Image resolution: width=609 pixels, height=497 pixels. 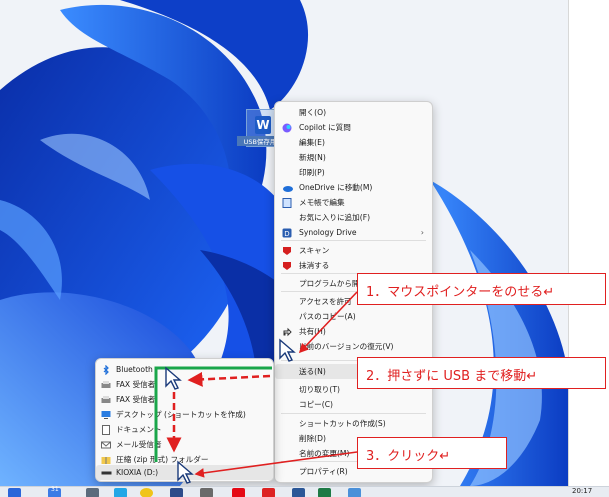 I want to click on step3-text: 3．クリック↵, so click(x=408, y=456).